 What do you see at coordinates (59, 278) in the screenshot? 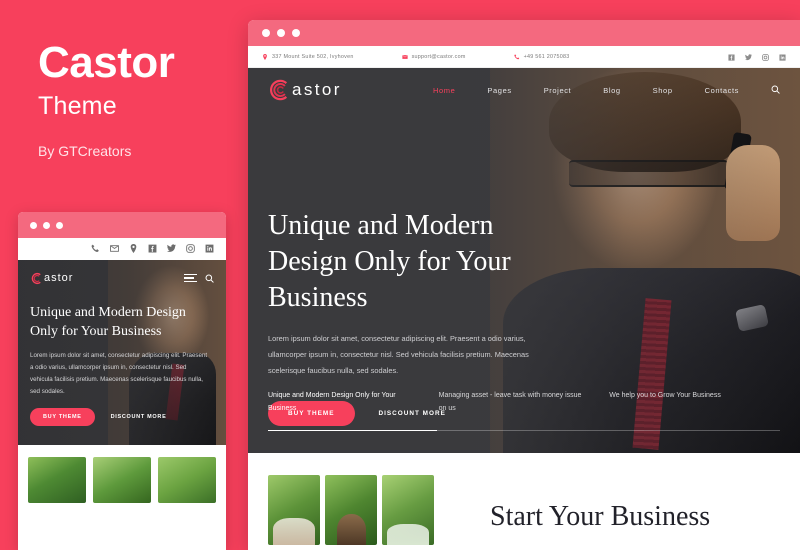
I see `mobile-logo-text: astor` at bounding box center [59, 278].